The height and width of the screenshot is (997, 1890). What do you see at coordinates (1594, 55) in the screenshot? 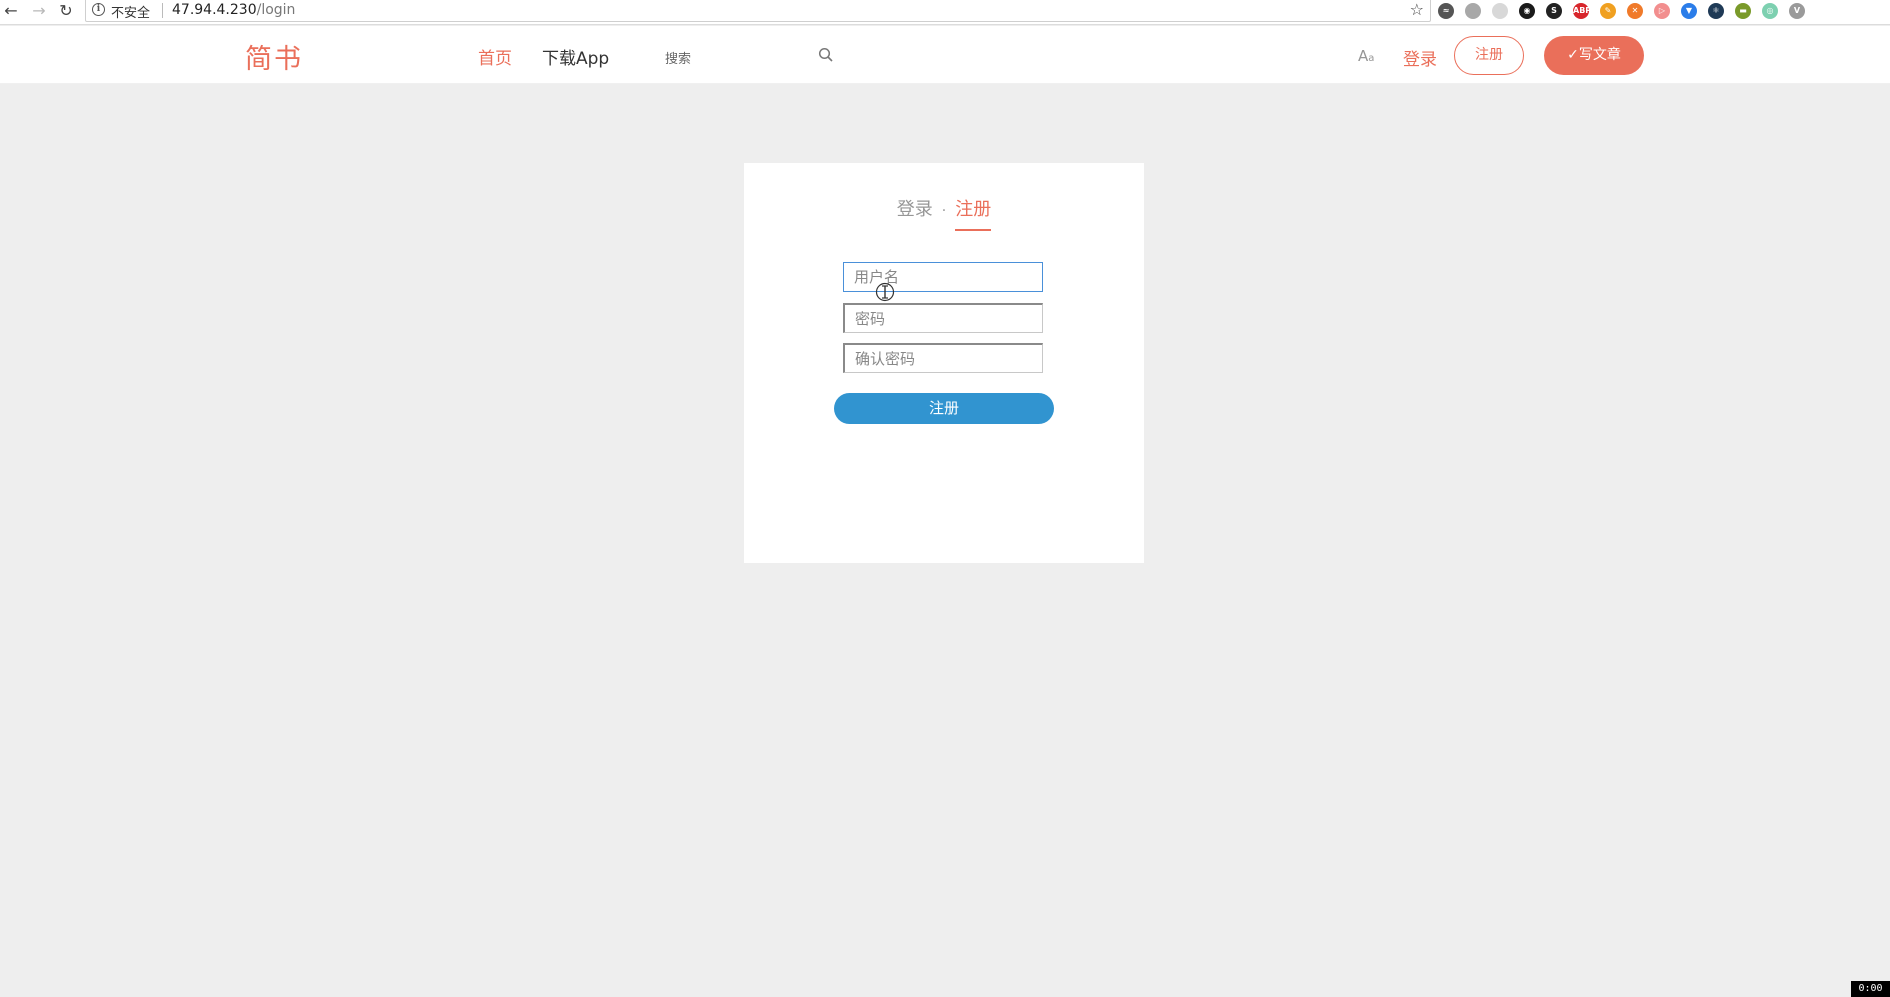
I see `write-article-button: ✓写文章` at bounding box center [1594, 55].